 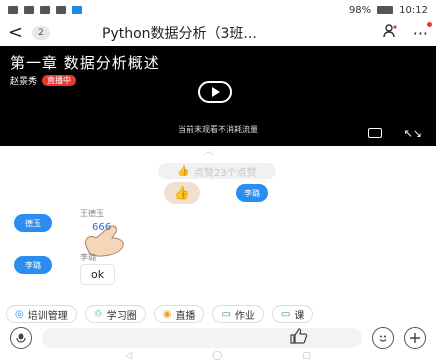 What do you see at coordinates (33, 223) in the screenshot?
I see `avatar: 德玉` at bounding box center [33, 223].